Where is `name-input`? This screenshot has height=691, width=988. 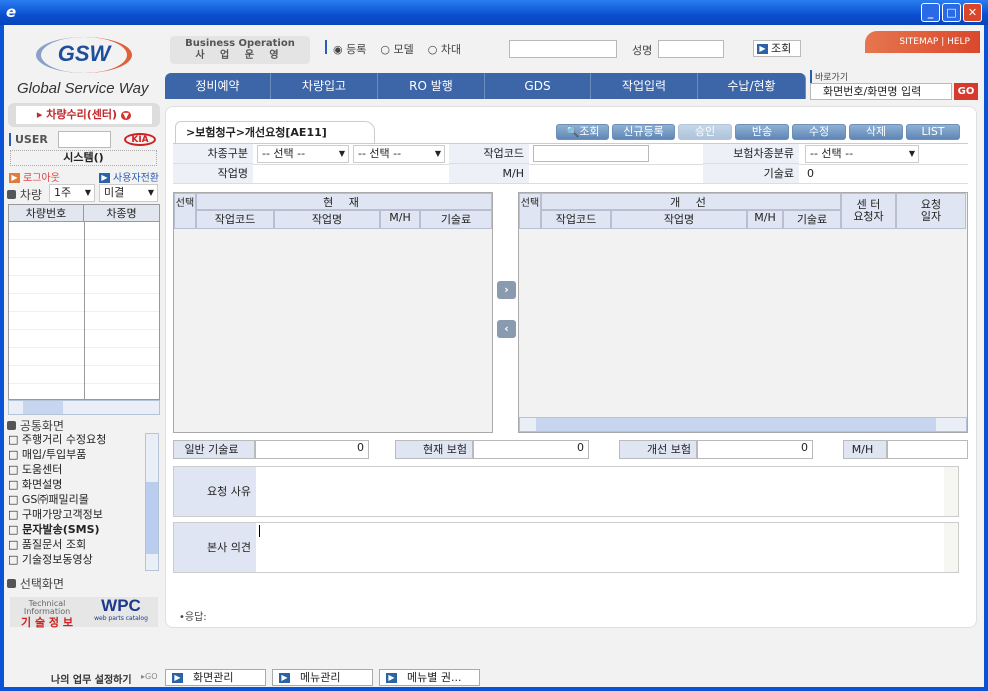 name-input is located at coordinates (691, 49).